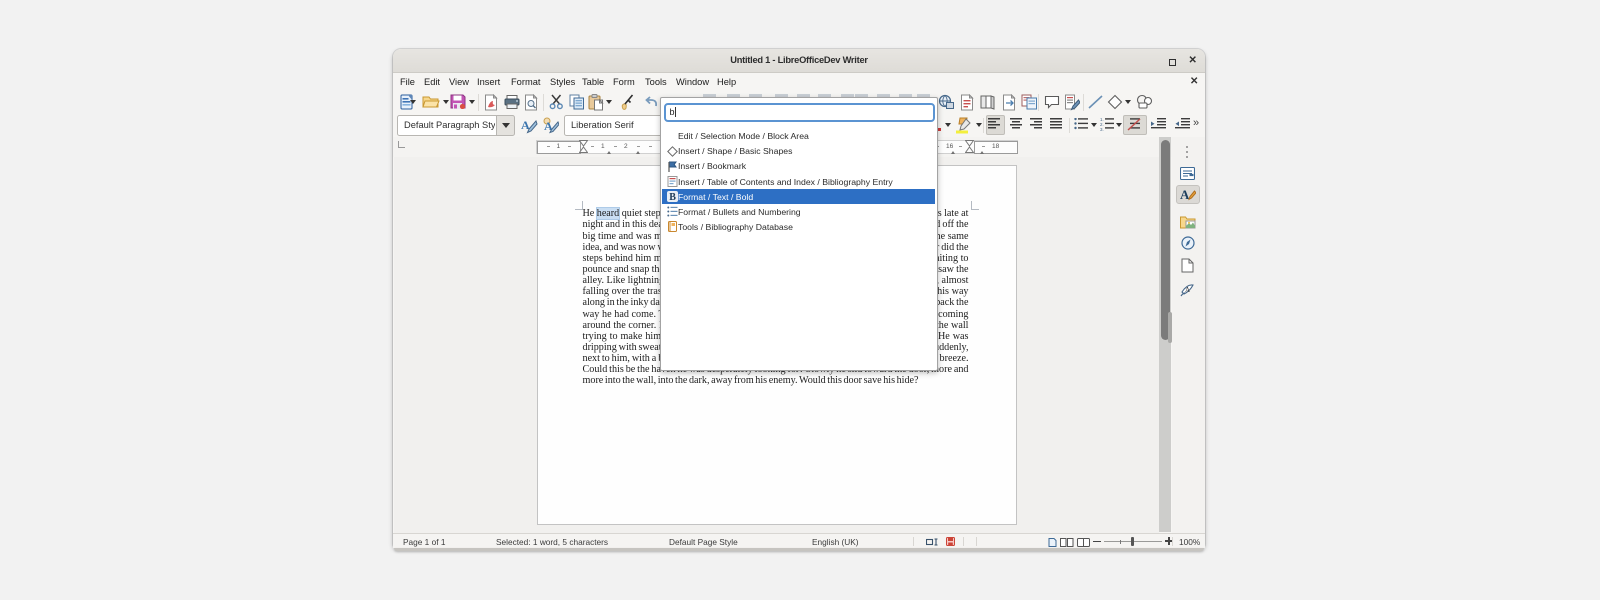  Describe the element at coordinates (672, 197) in the screenshot. I see `svg-text: B` at that location.